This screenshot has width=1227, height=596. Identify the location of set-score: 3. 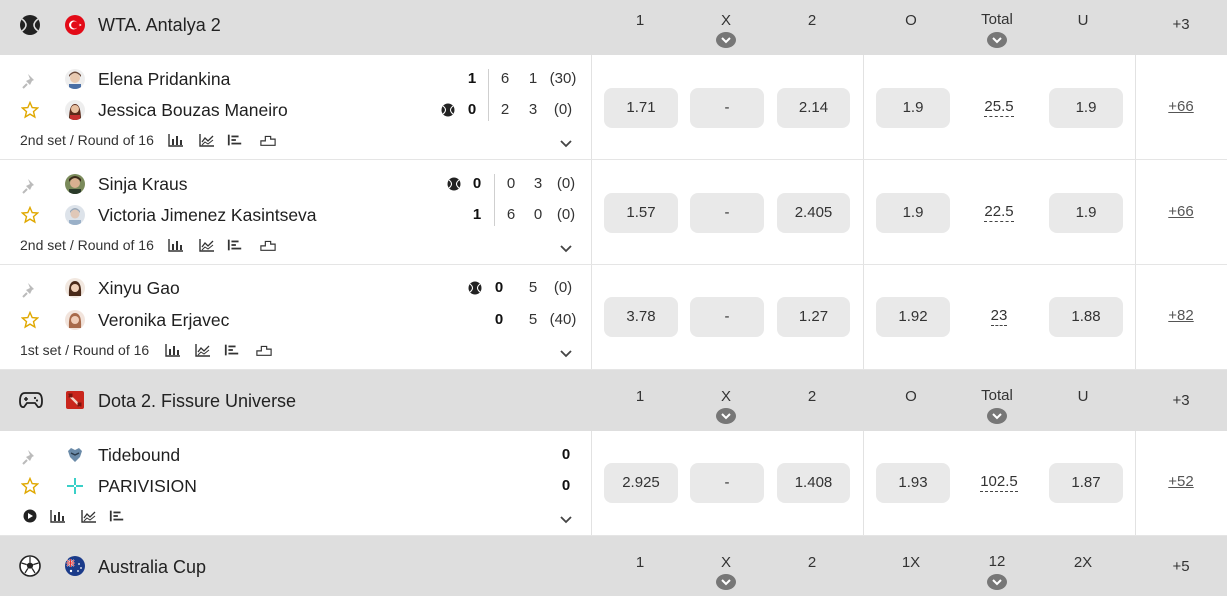
(533, 109).